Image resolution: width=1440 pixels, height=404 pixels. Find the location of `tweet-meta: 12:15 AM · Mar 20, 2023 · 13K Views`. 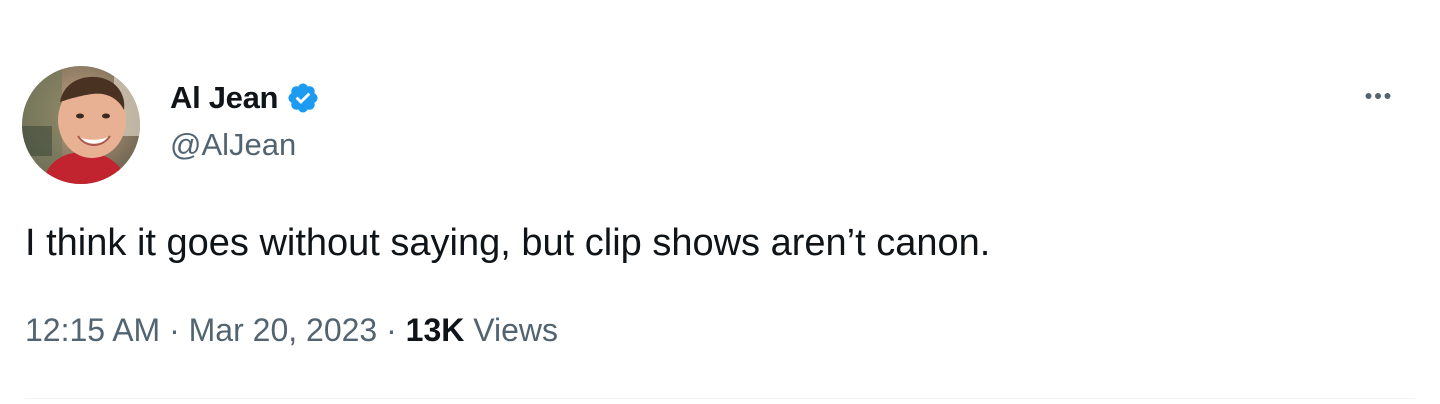

tweet-meta: 12:15 AM · Mar 20, 2023 · 13K Views is located at coordinates (291, 330).